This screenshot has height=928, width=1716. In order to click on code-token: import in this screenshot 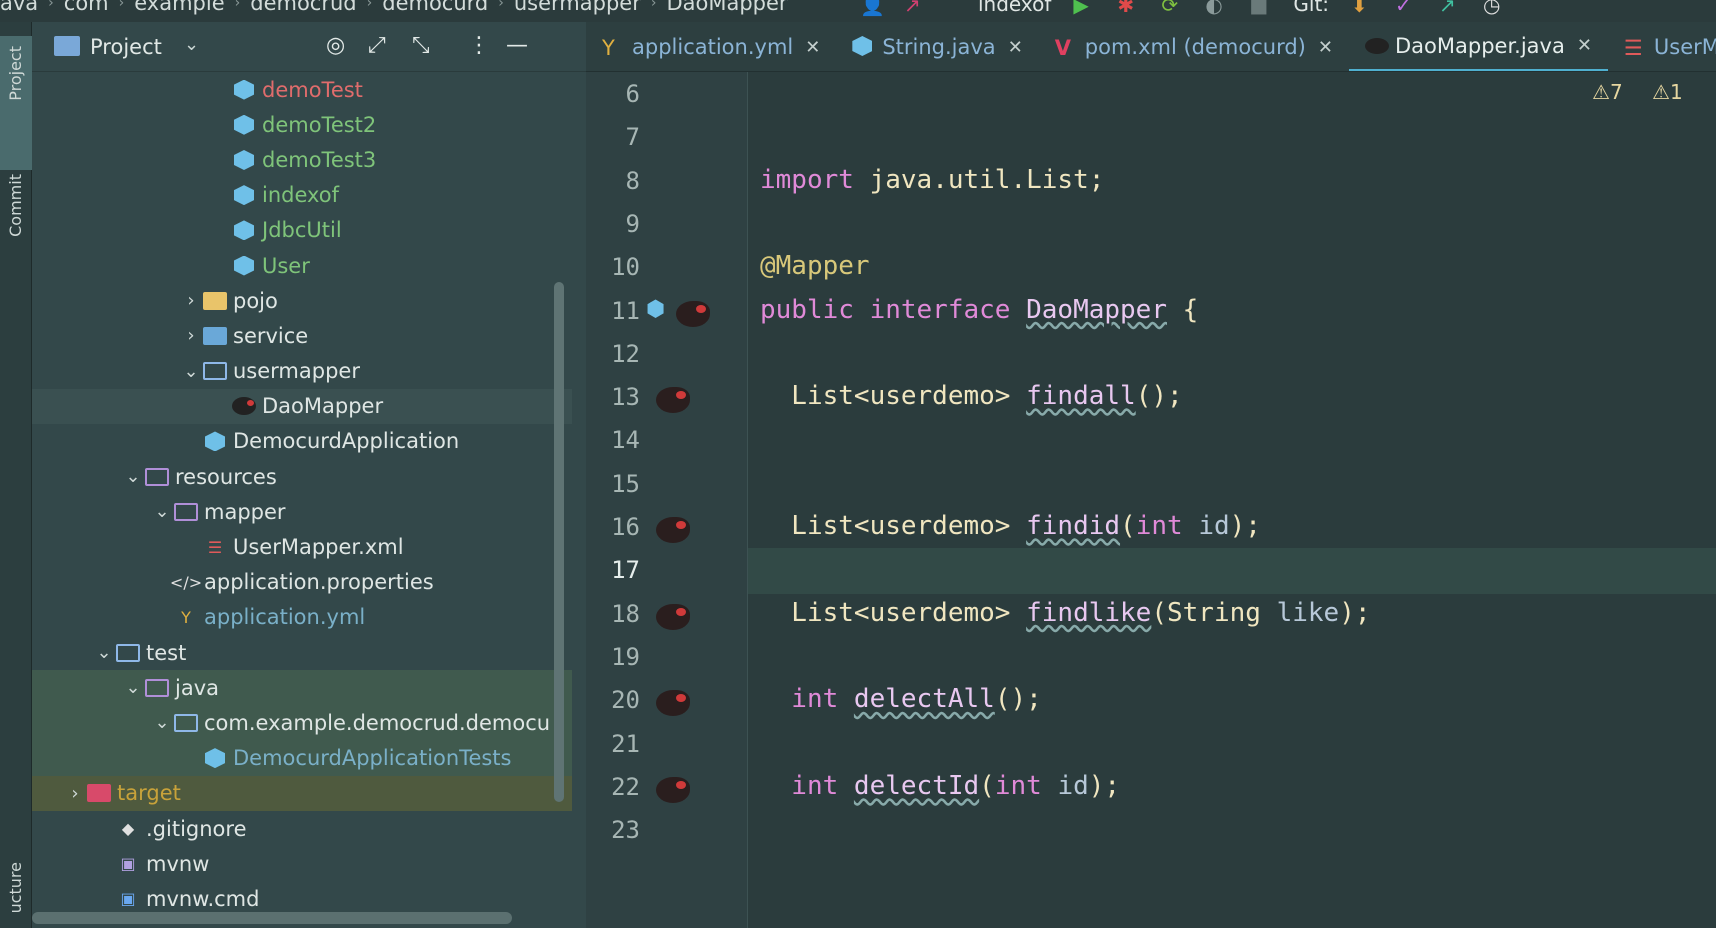, I will do `click(815, 179)`.